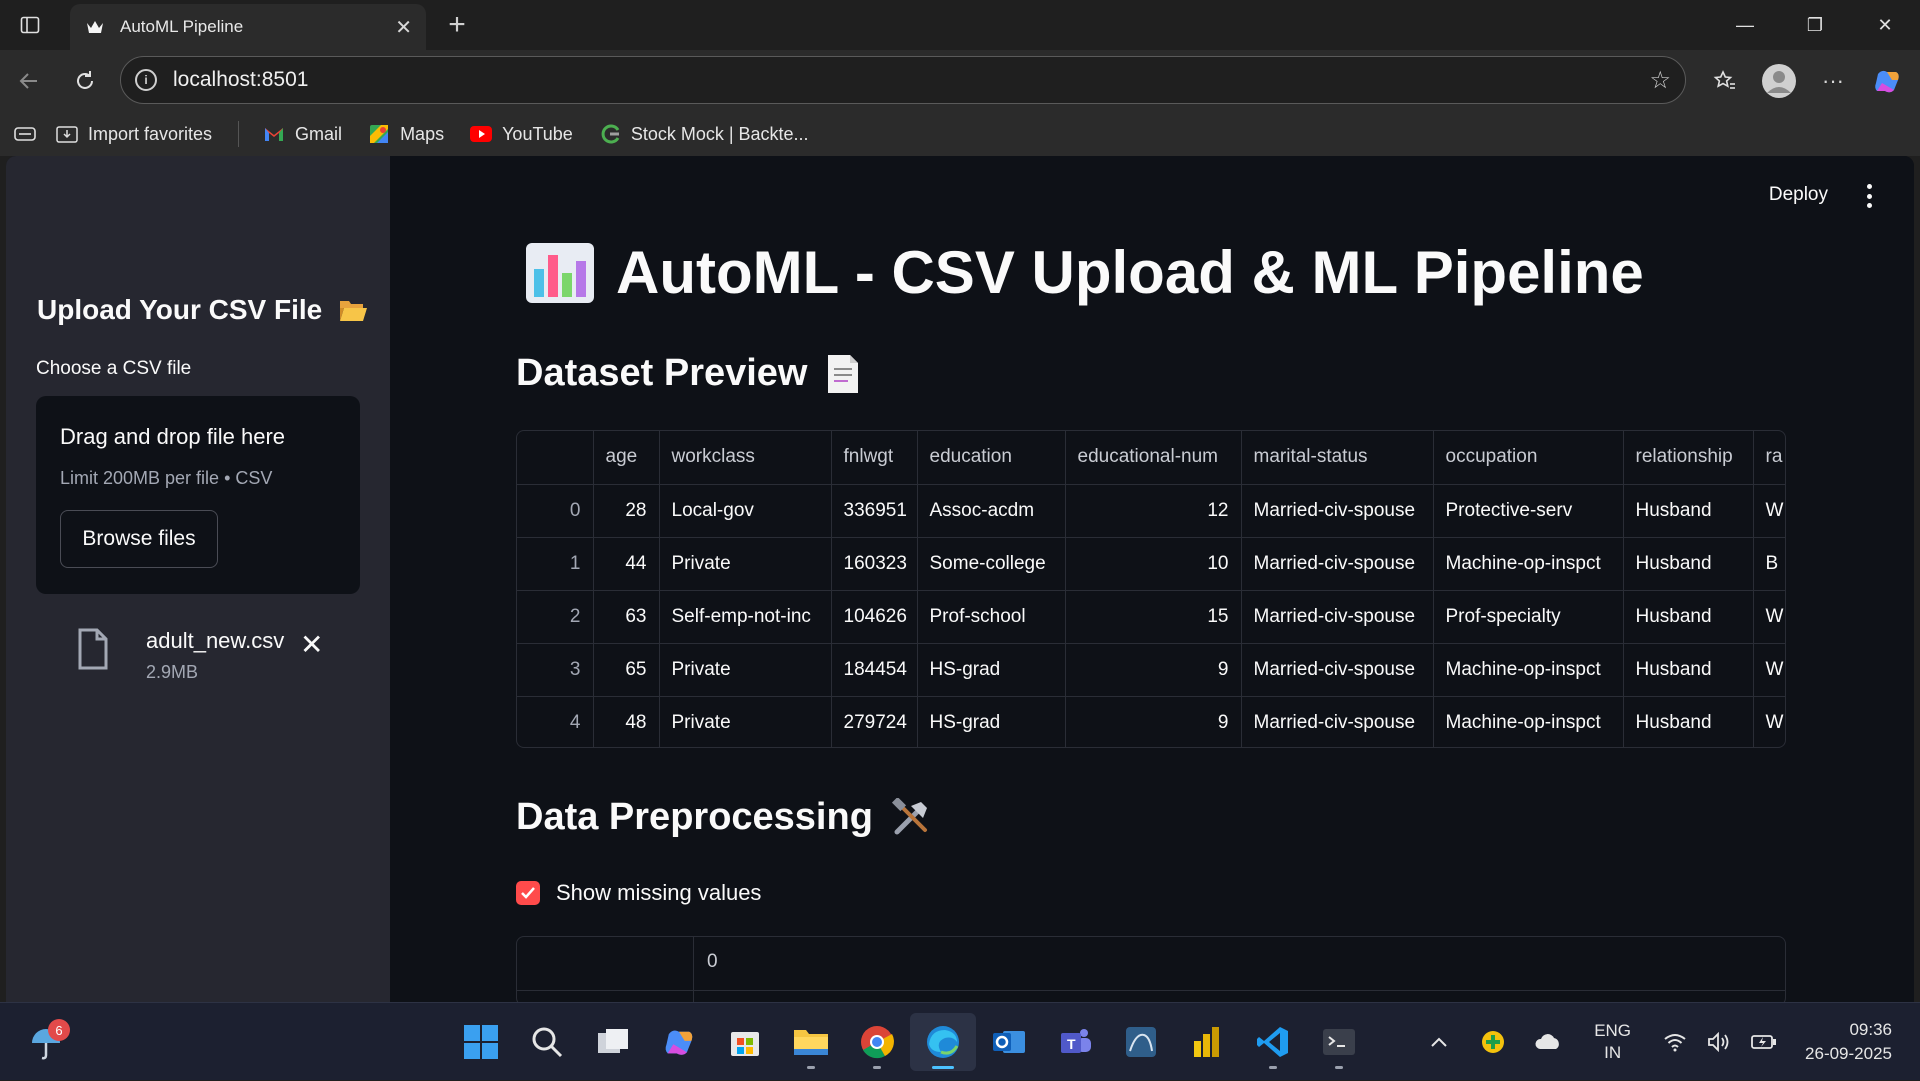 This screenshot has width=1920, height=1081. I want to click on table-cell: 336951, so click(874, 511).